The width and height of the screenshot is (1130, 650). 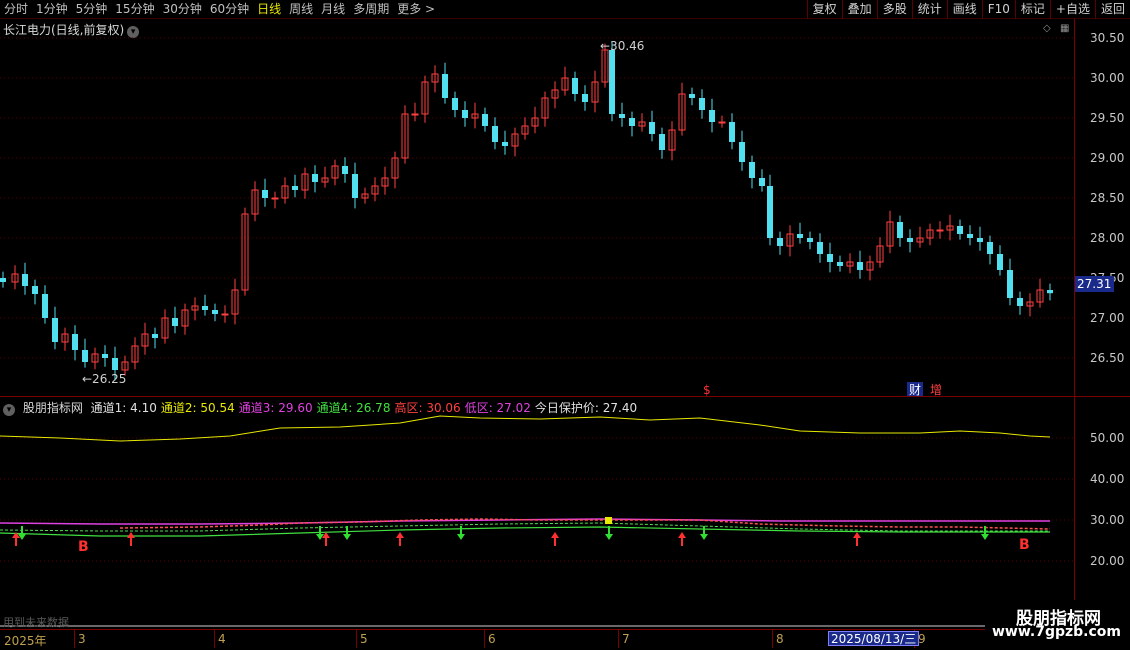 I want to click on tool-button-8: 返回, so click(x=1112, y=9).